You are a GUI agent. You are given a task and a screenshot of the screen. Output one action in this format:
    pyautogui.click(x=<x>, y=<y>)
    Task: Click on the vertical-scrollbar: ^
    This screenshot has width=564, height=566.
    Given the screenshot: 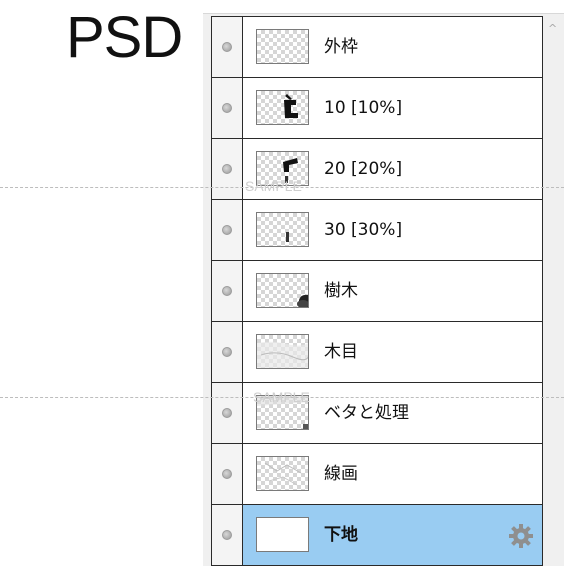 What is the action you would take?
    pyautogui.click(x=554, y=291)
    